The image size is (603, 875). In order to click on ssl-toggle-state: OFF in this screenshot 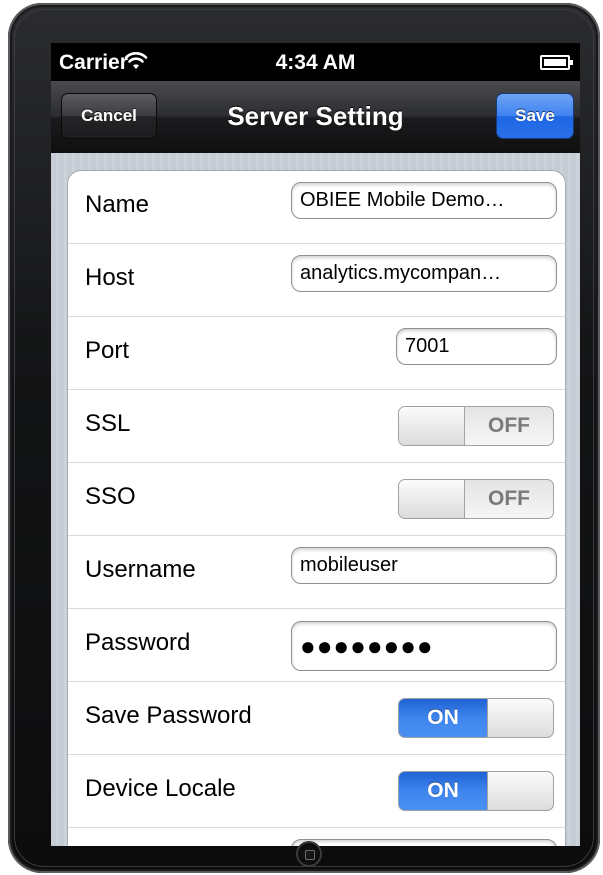, I will do `click(509, 425)`.